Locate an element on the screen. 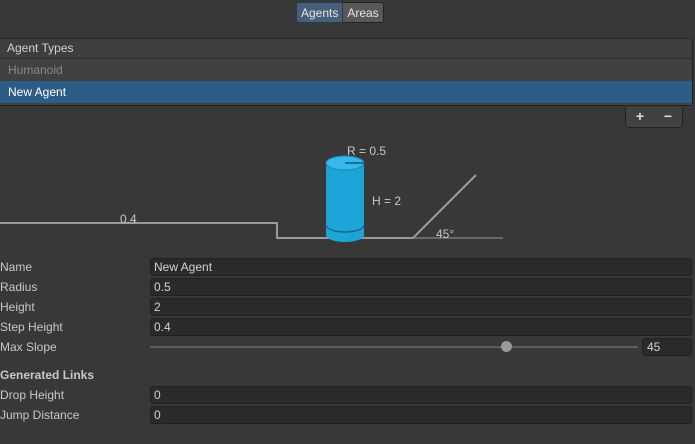 The width and height of the screenshot is (695, 444). name-field: New Agent is located at coordinates (421, 267).